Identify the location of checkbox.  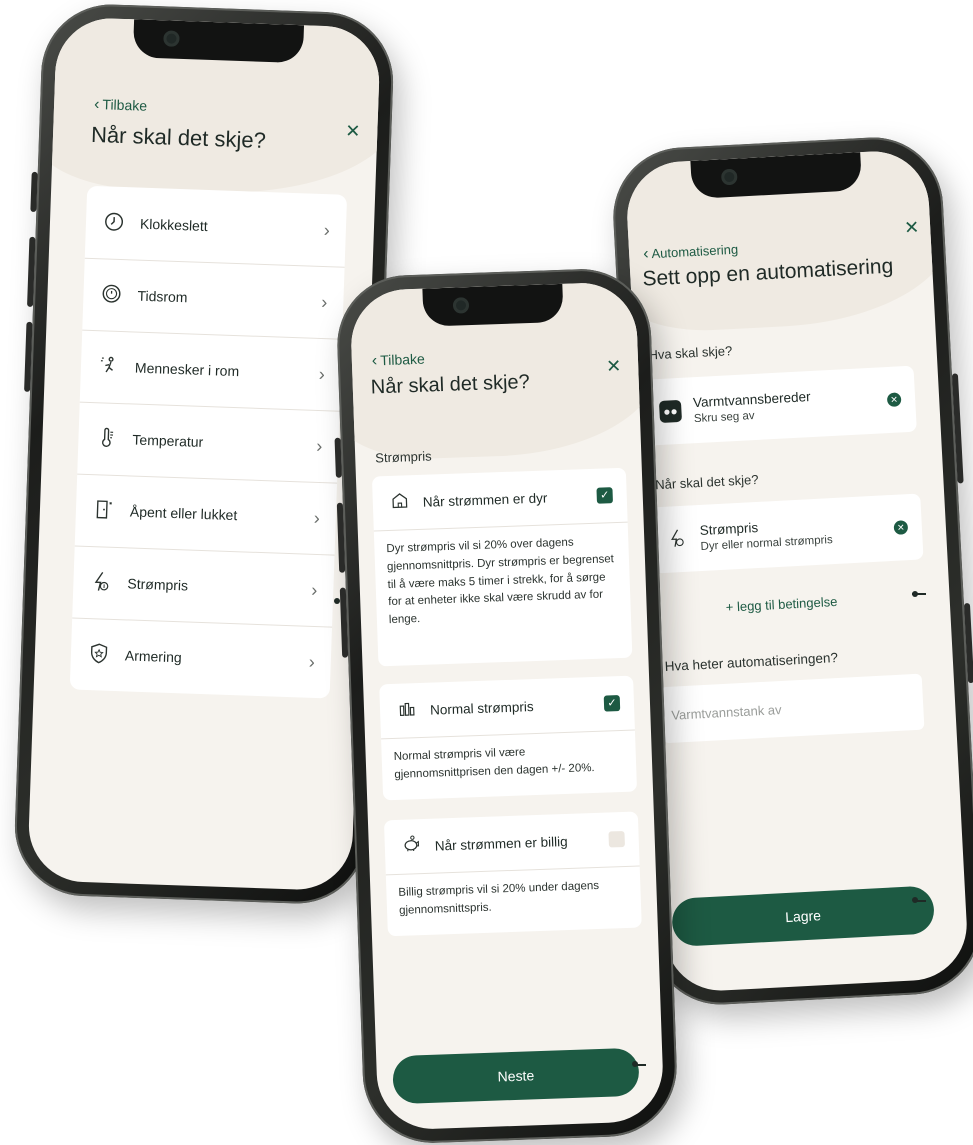
(616, 839).